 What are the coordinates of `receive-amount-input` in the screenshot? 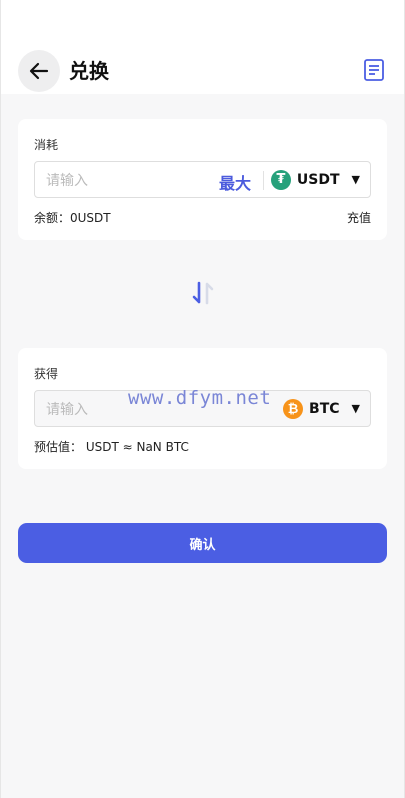 It's located at (126, 409).